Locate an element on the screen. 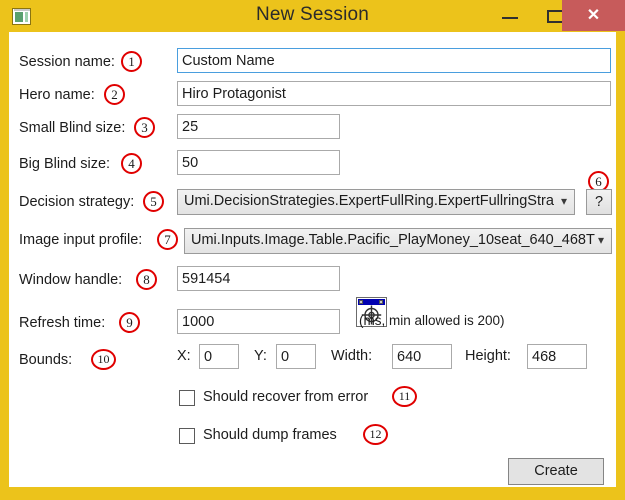 This screenshot has width=625, height=500. marker-2: 2 is located at coordinates (114, 94).